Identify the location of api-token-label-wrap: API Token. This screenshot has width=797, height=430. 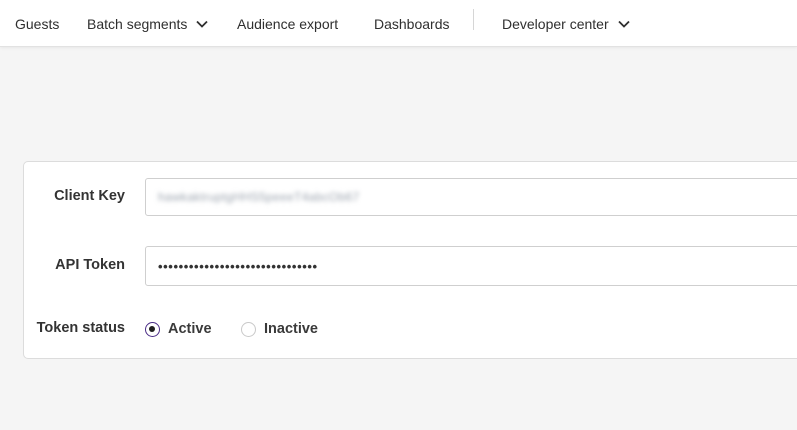
(62, 267).